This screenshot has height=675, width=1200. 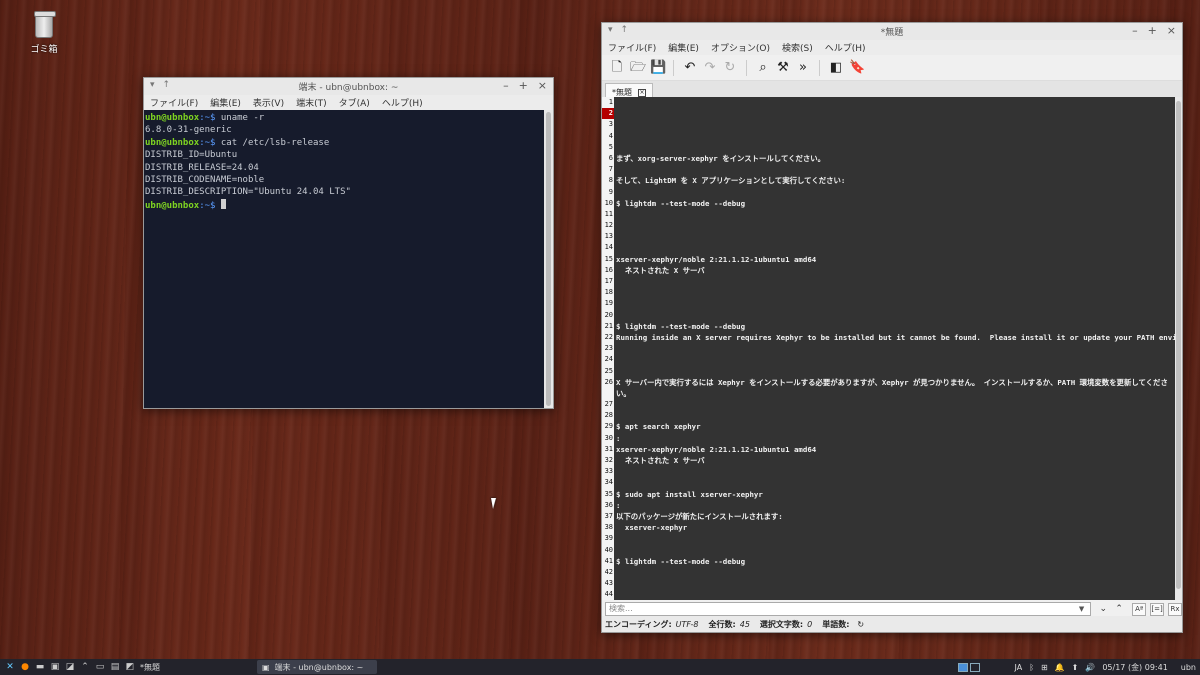 What do you see at coordinates (625, 30) in the screenshot?
I see `pin-icon: ↑` at bounding box center [625, 30].